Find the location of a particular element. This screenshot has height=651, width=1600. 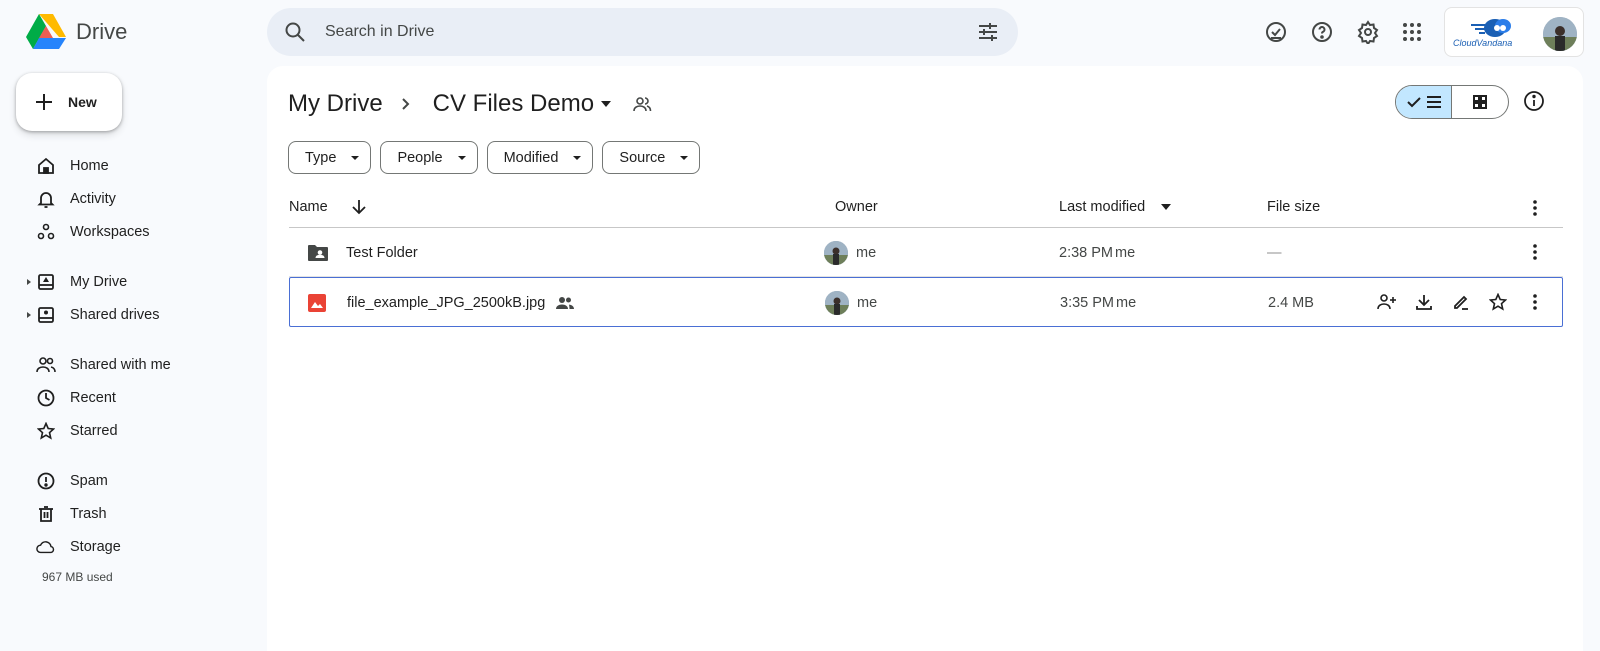

last-modified-time: 2:38 PM is located at coordinates (1086, 252).